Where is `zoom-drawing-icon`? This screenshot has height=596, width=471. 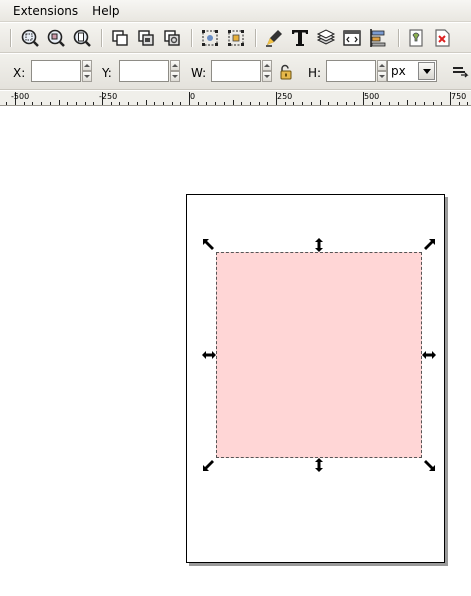
zoom-drawing-icon is located at coordinates (56, 38).